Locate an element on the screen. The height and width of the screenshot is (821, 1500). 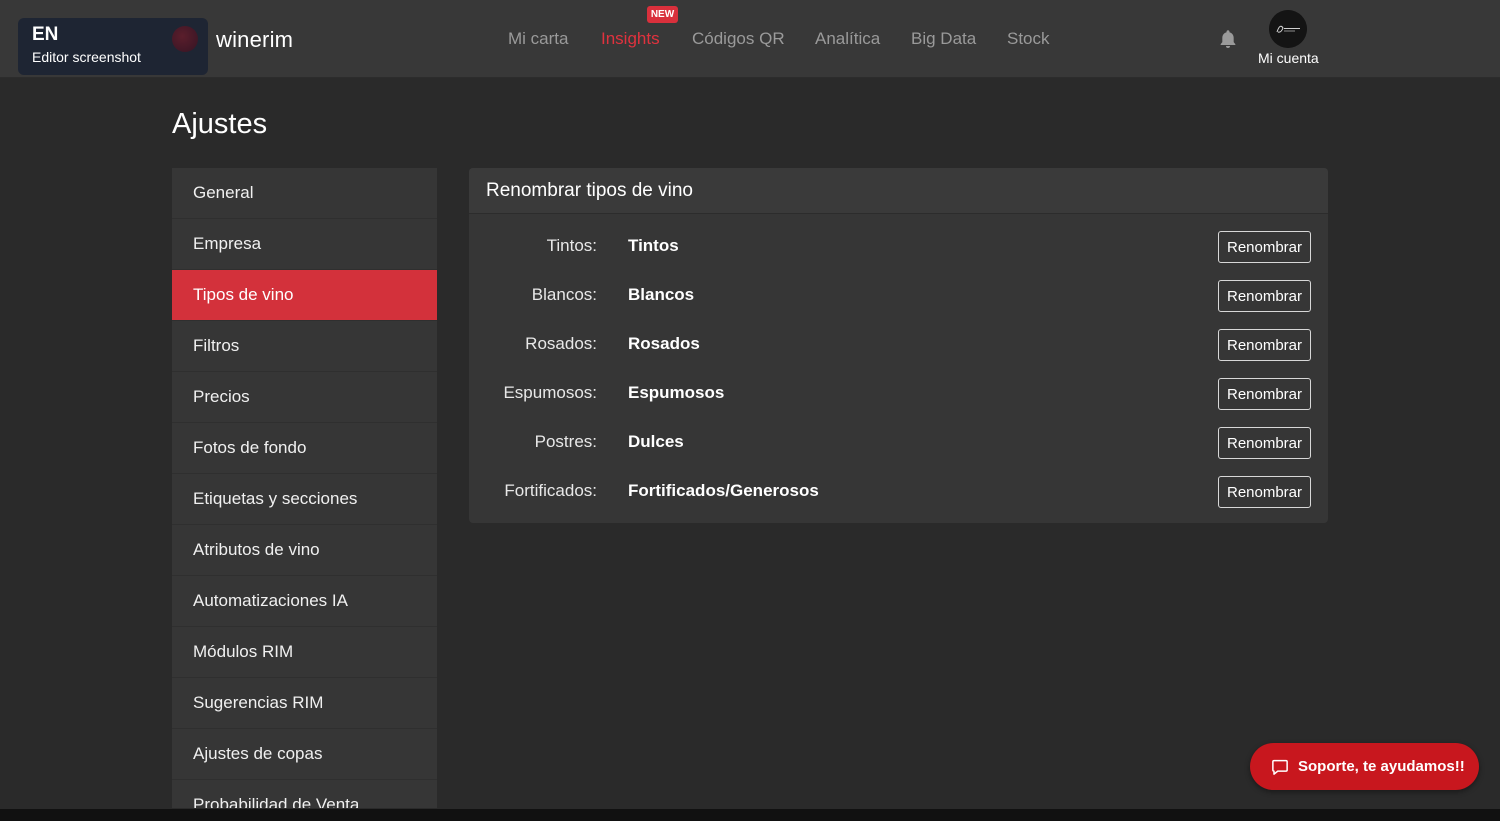
brand-name: winerim is located at coordinates (254, 40).